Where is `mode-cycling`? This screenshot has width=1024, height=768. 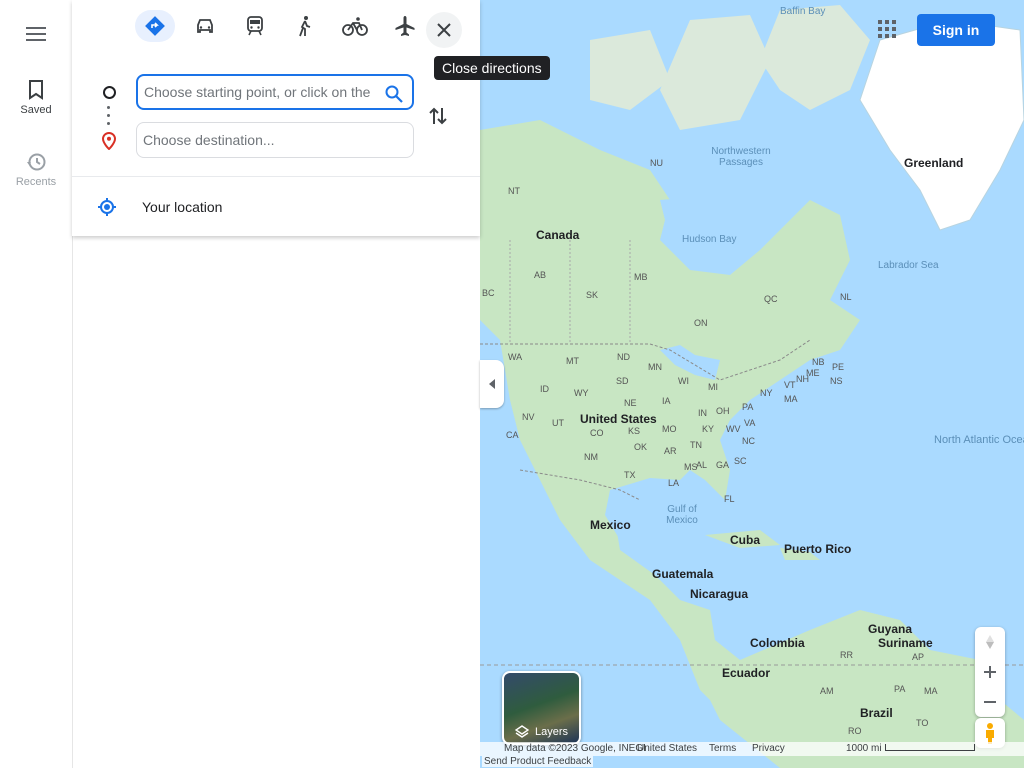
mode-cycling is located at coordinates (355, 26).